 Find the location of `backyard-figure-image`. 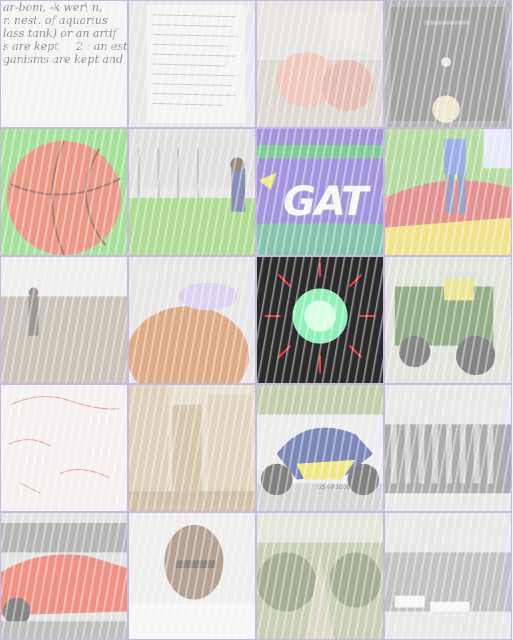

backyard-figure-image is located at coordinates (192, 192).